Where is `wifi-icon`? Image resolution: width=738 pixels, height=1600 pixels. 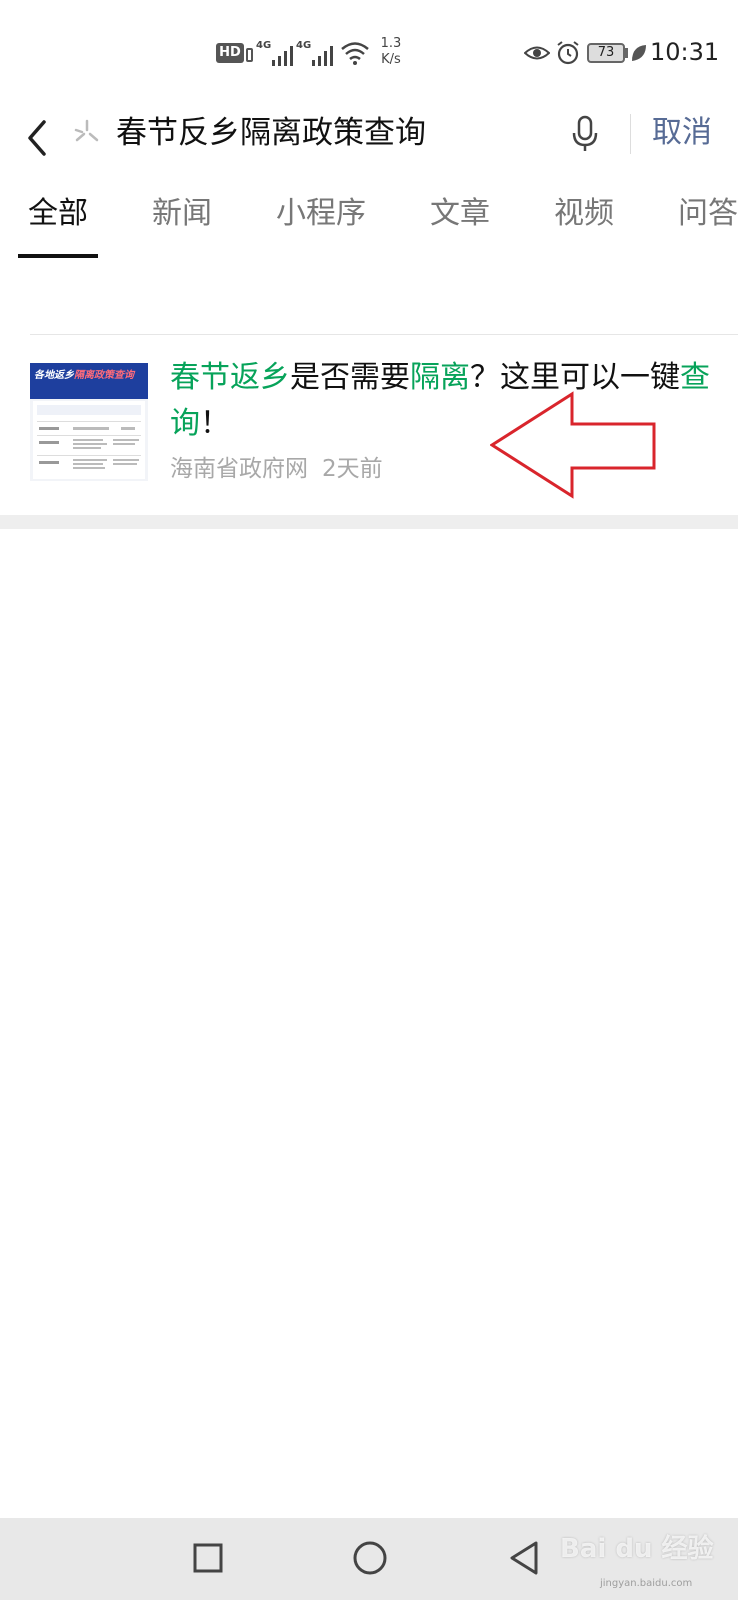
wifi-icon is located at coordinates (355, 53).